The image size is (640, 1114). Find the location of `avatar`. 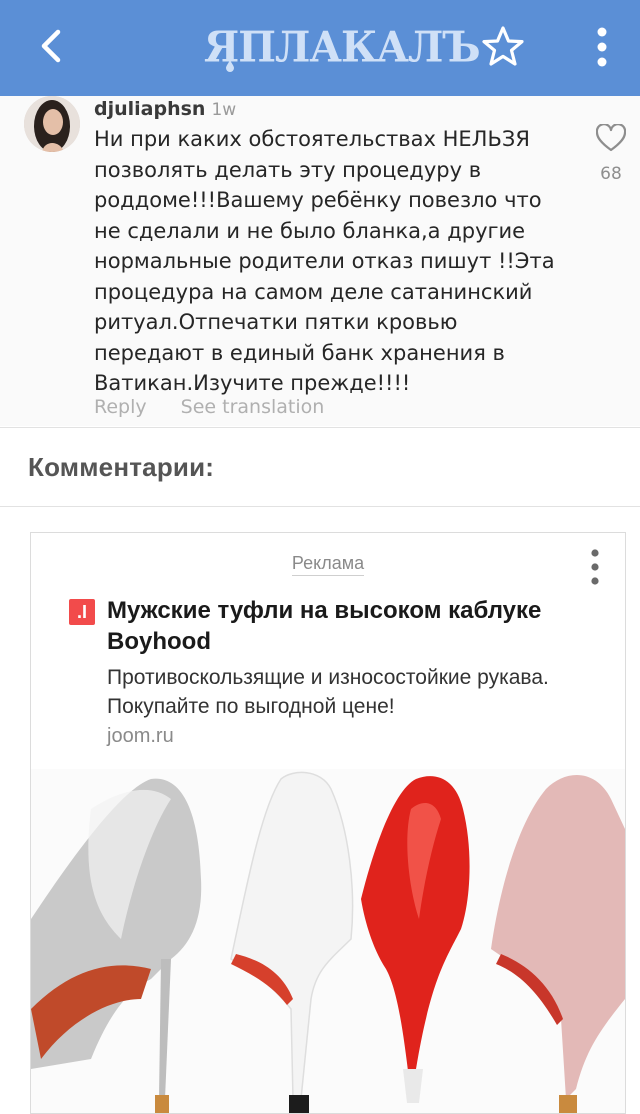

avatar is located at coordinates (52, 124).